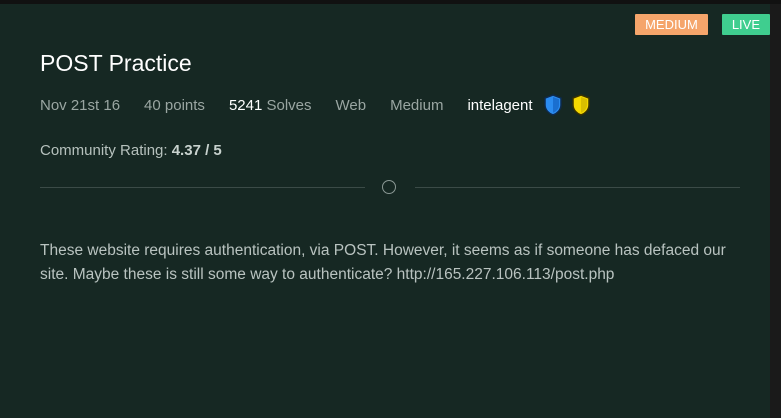  I want to click on community-rating: Community Rating: 4.37 / 5, so click(131, 150).